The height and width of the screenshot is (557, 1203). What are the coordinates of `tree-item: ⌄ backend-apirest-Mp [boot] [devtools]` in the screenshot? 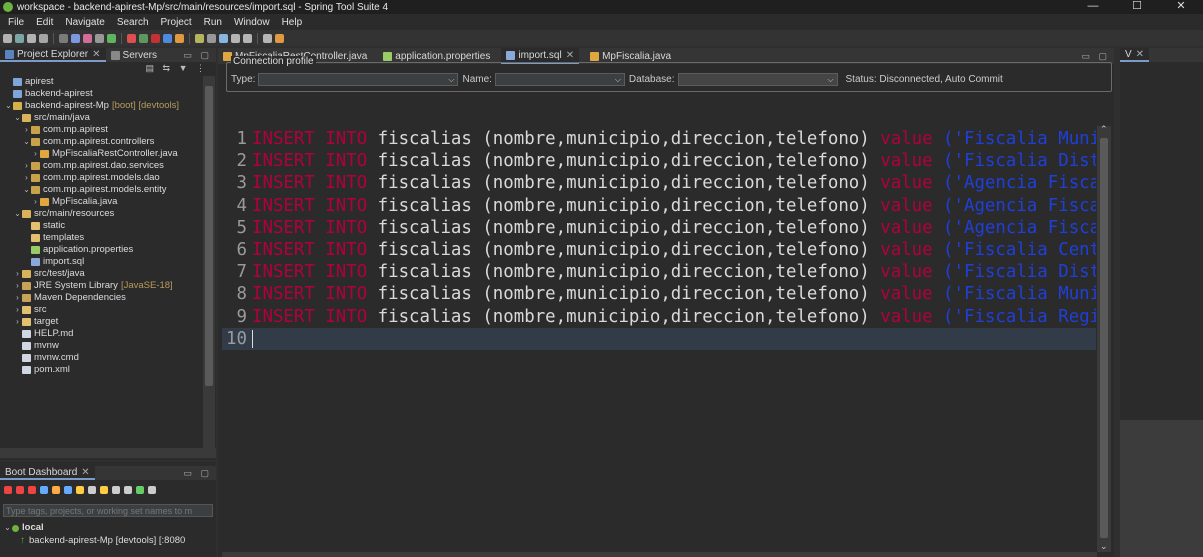 It's located at (101, 106).